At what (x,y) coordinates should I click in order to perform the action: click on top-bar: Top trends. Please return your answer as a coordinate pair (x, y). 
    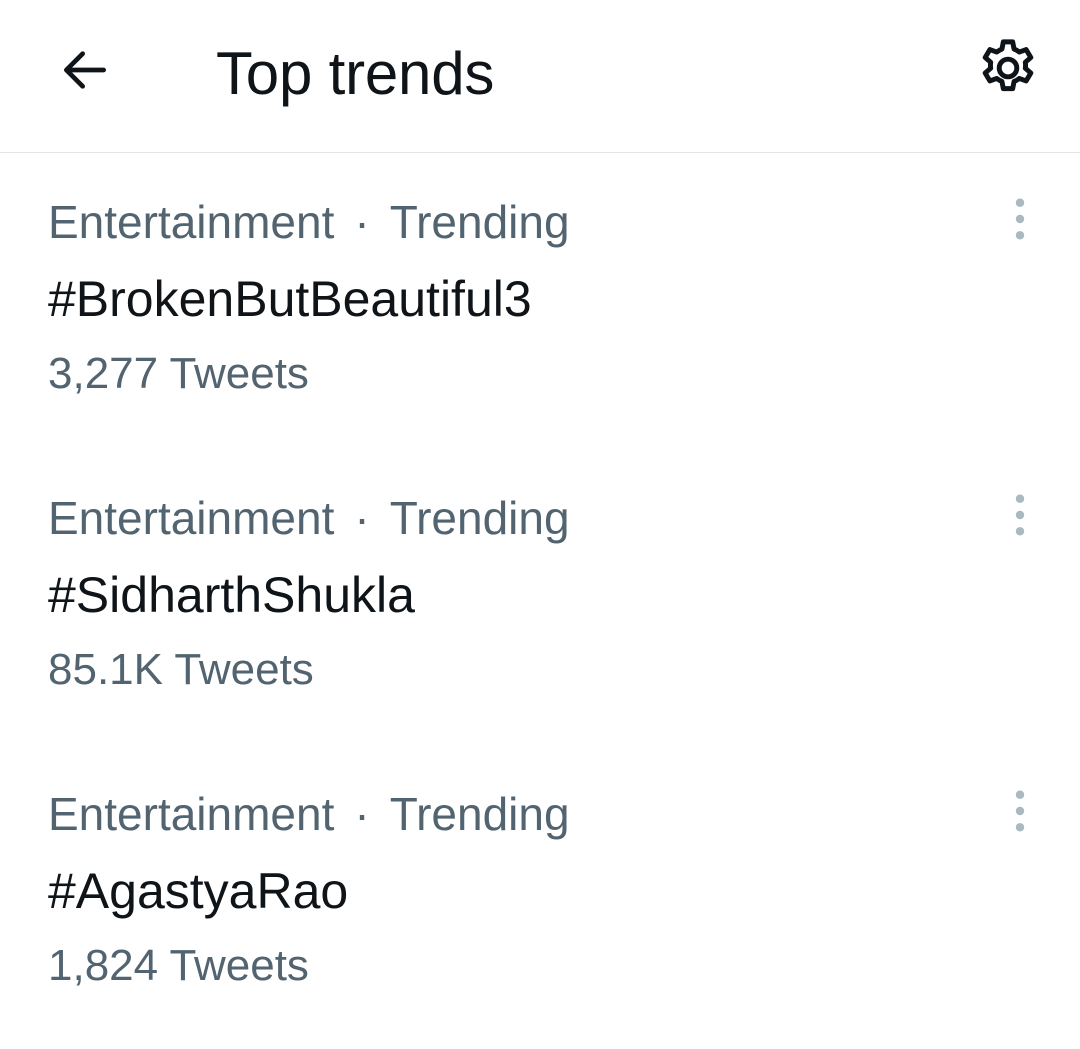
    Looking at the image, I should click on (540, 76).